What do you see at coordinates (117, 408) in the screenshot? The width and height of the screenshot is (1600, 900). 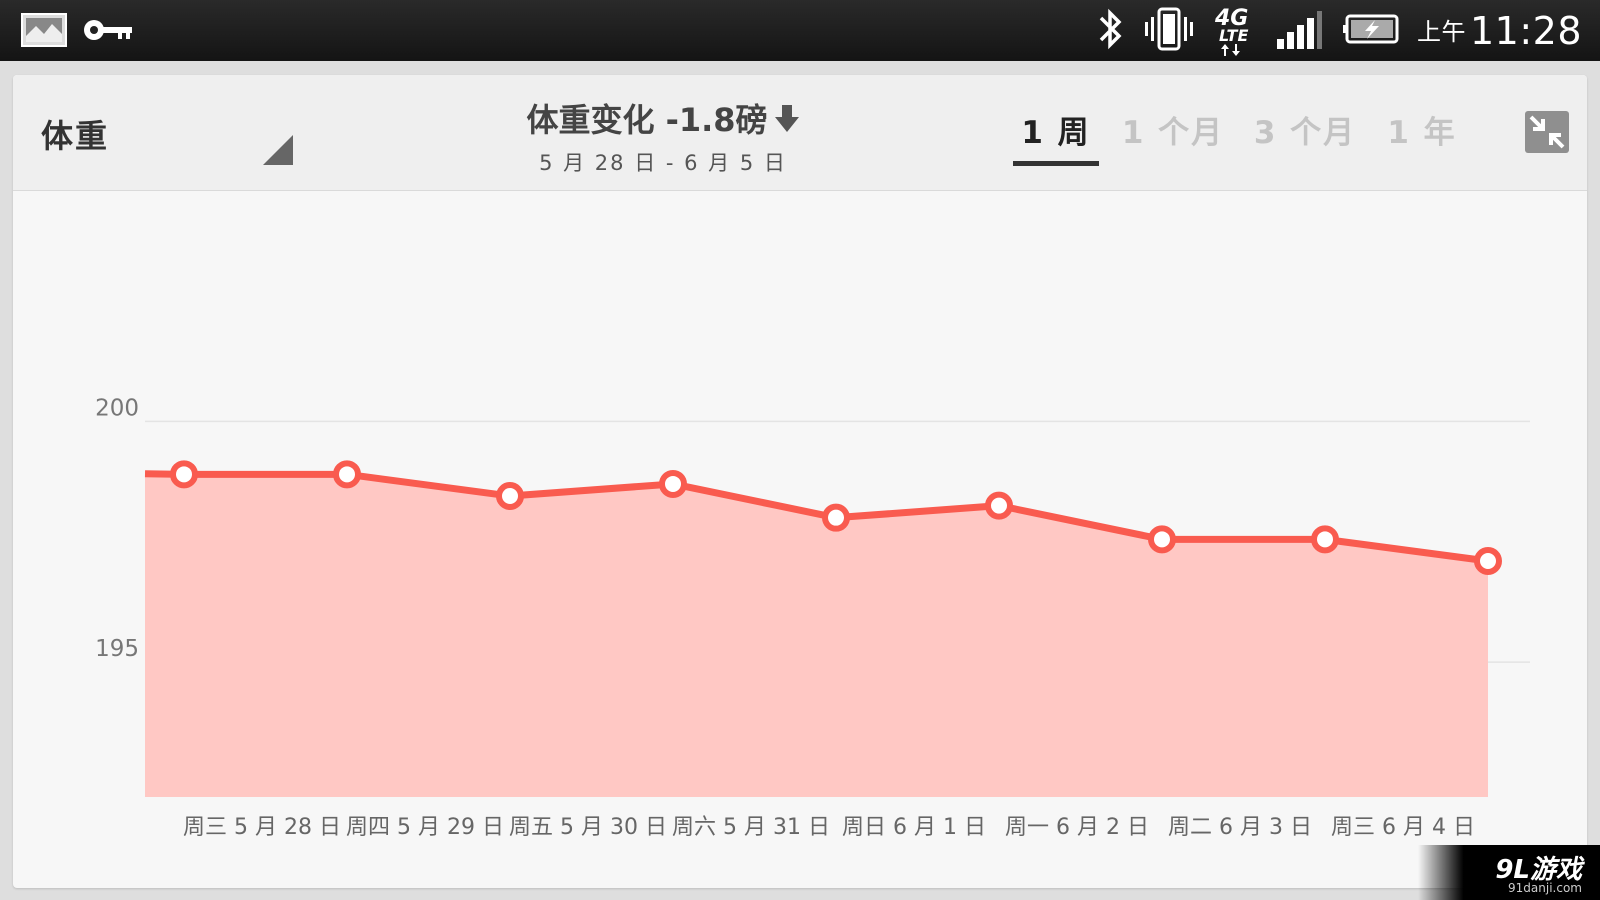 I see `y-tick-label: 200` at bounding box center [117, 408].